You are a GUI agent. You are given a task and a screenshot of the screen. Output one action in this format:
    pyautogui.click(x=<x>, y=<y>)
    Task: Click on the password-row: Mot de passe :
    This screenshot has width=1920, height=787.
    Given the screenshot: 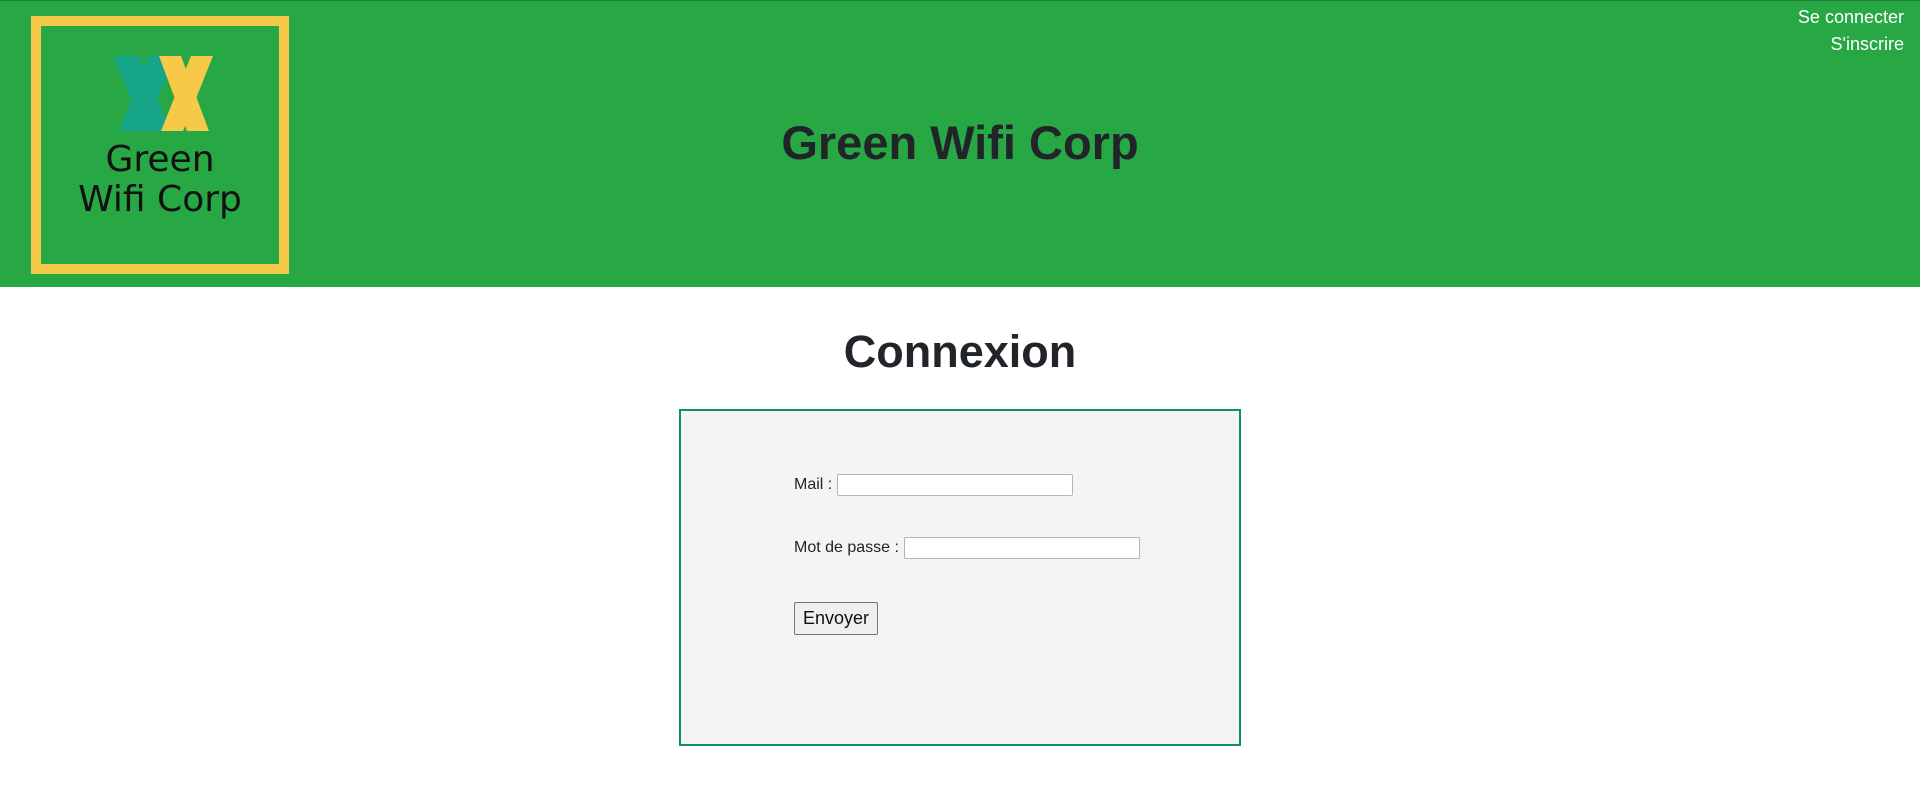 What is the action you would take?
    pyautogui.click(x=967, y=548)
    